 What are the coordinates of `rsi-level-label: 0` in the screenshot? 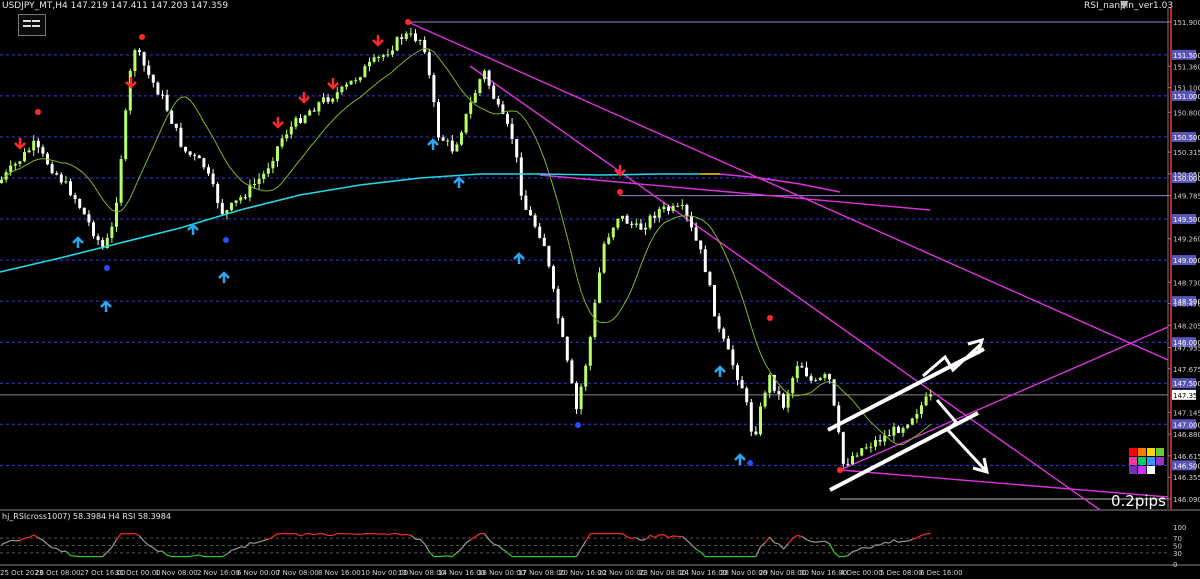 It's located at (1175, 565).